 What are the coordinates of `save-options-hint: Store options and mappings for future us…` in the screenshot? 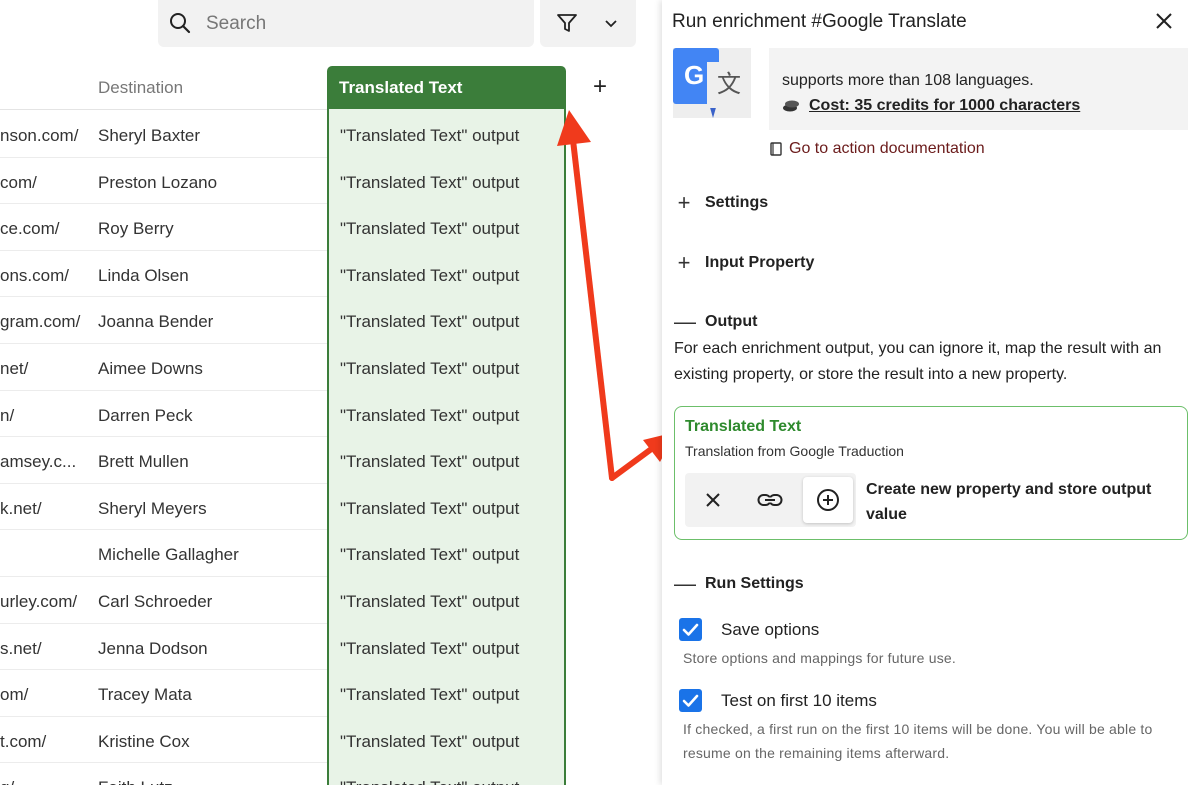 It's located at (820, 658).